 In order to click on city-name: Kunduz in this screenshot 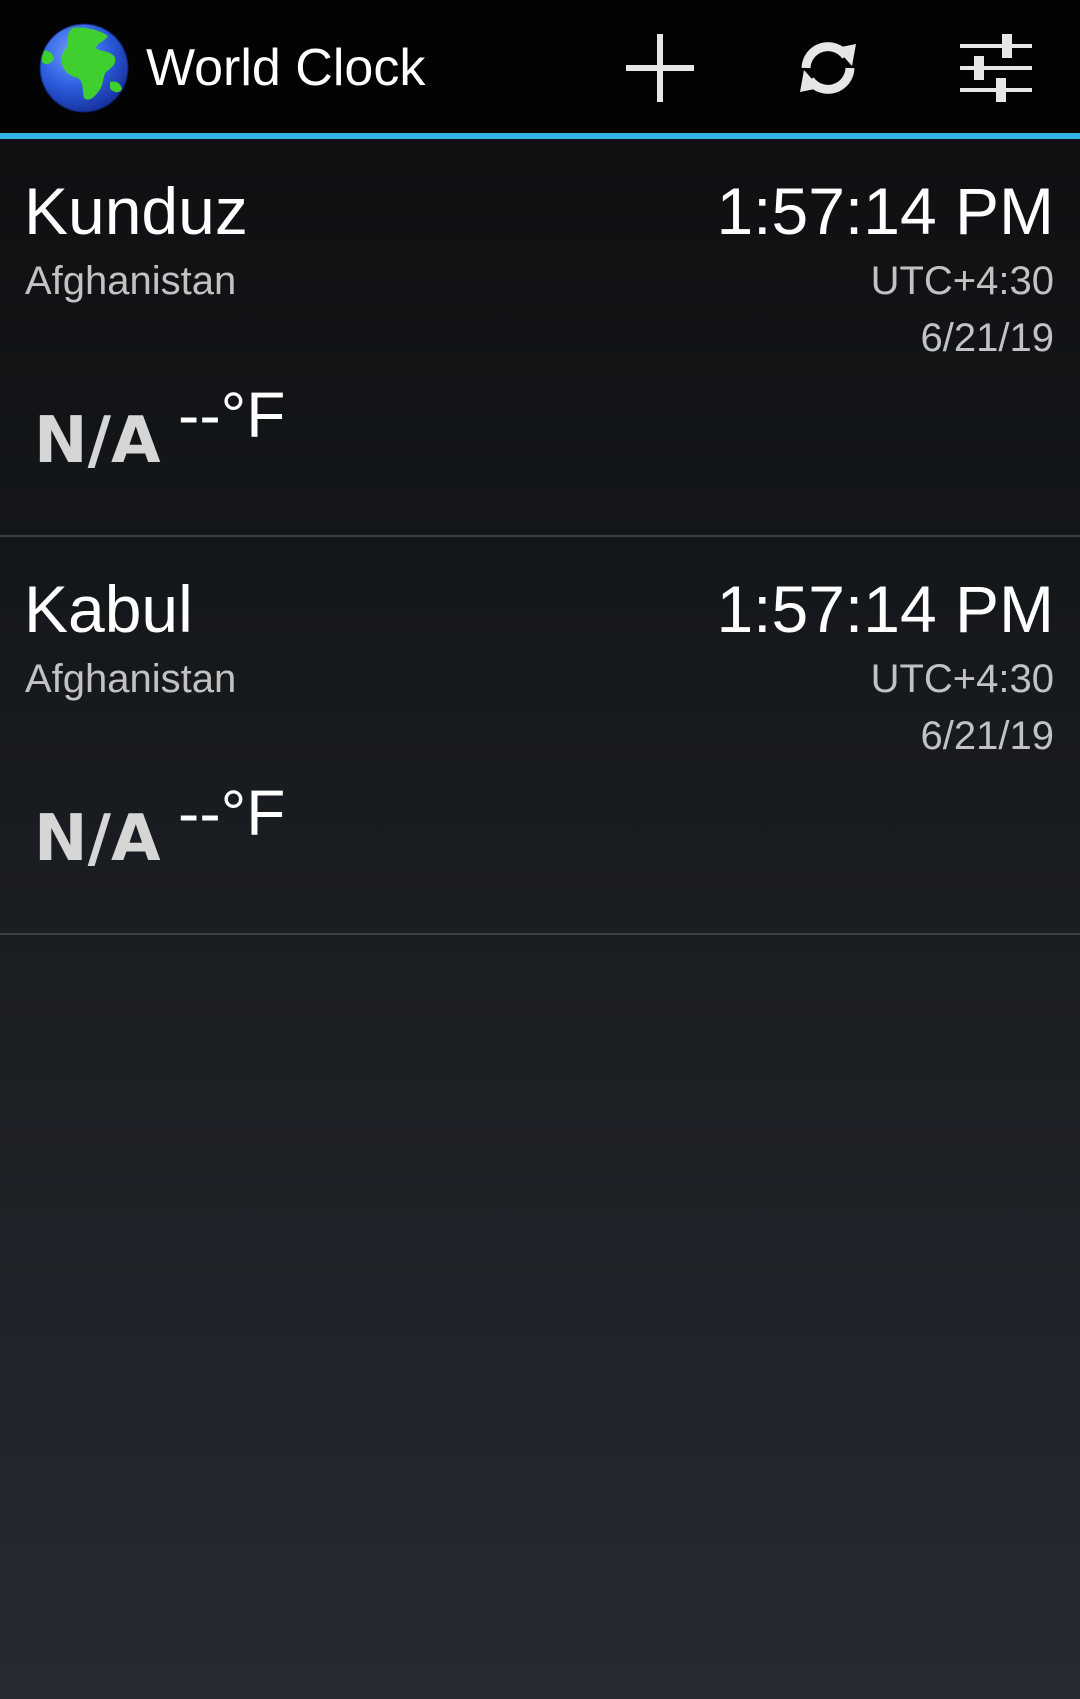, I will do `click(136, 211)`.